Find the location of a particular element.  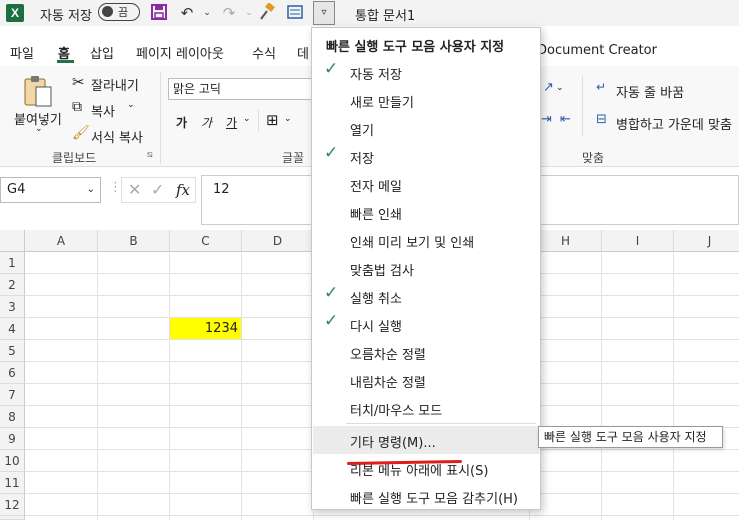

wrap-text-icon: ↵ is located at coordinates (601, 87).